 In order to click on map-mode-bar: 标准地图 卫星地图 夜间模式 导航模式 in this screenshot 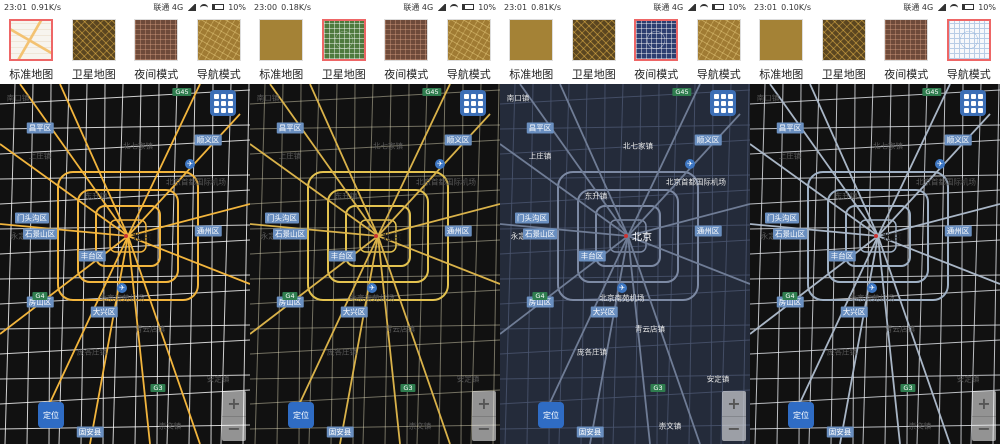, I will do `click(125, 49)`.